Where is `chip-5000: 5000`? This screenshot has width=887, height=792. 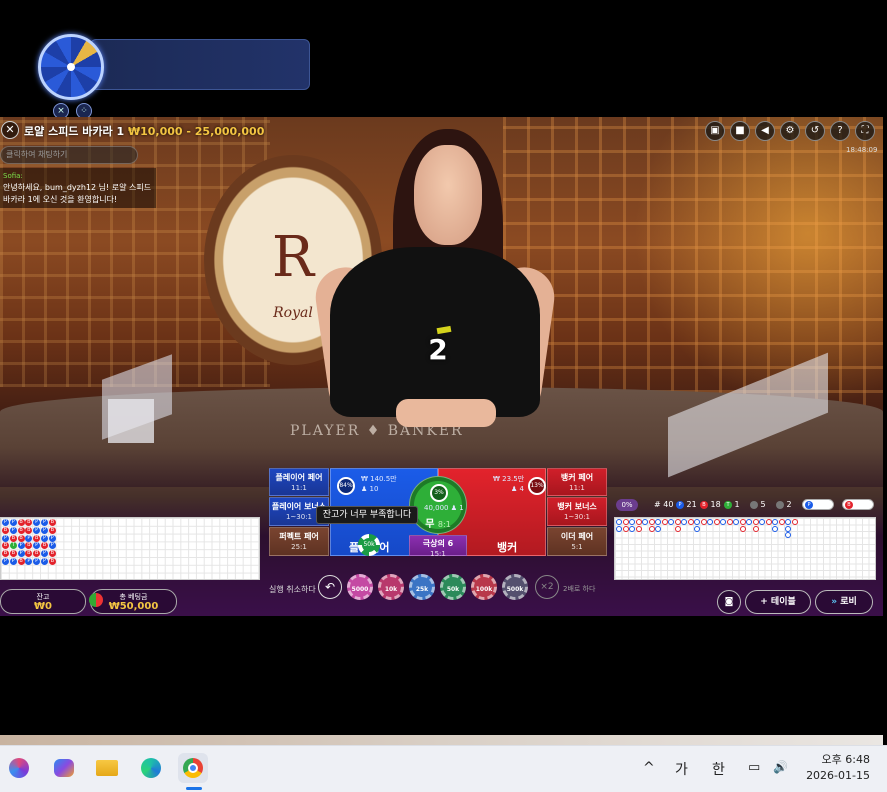
chip-5000: 5000 is located at coordinates (360, 587).